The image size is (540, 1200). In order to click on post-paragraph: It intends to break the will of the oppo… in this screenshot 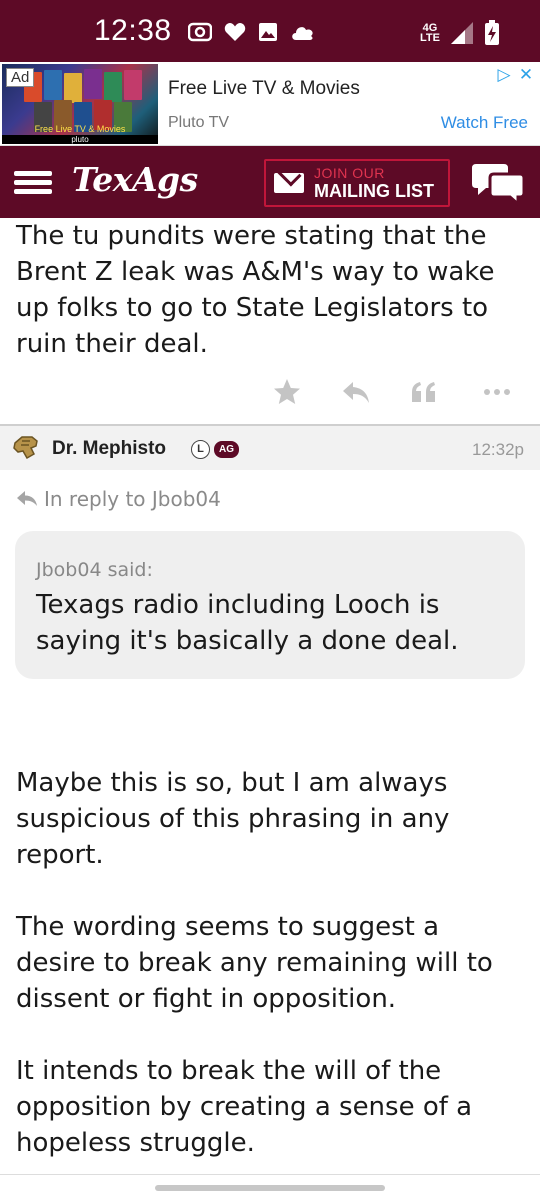, I will do `click(244, 1107)`.